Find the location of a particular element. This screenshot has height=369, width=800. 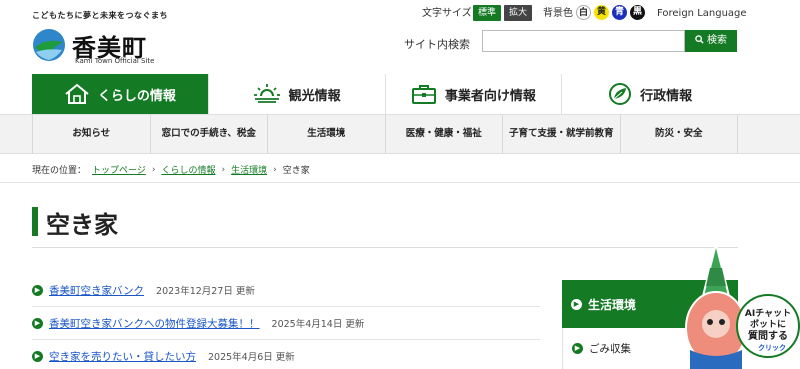

breadcrumb: 現在の位置： トップページ › くらしの情報 › 生活環境 › 空き家 is located at coordinates (171, 170).